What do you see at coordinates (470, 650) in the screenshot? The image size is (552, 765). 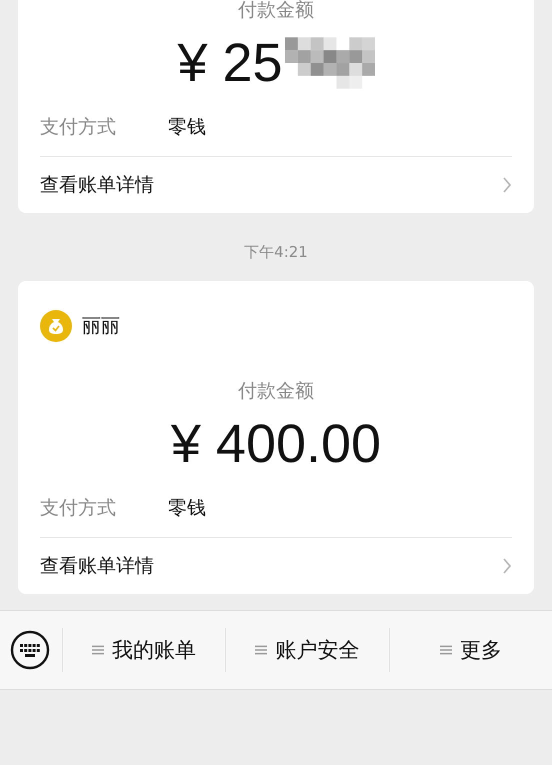 I see `menu-tab: 更多` at bounding box center [470, 650].